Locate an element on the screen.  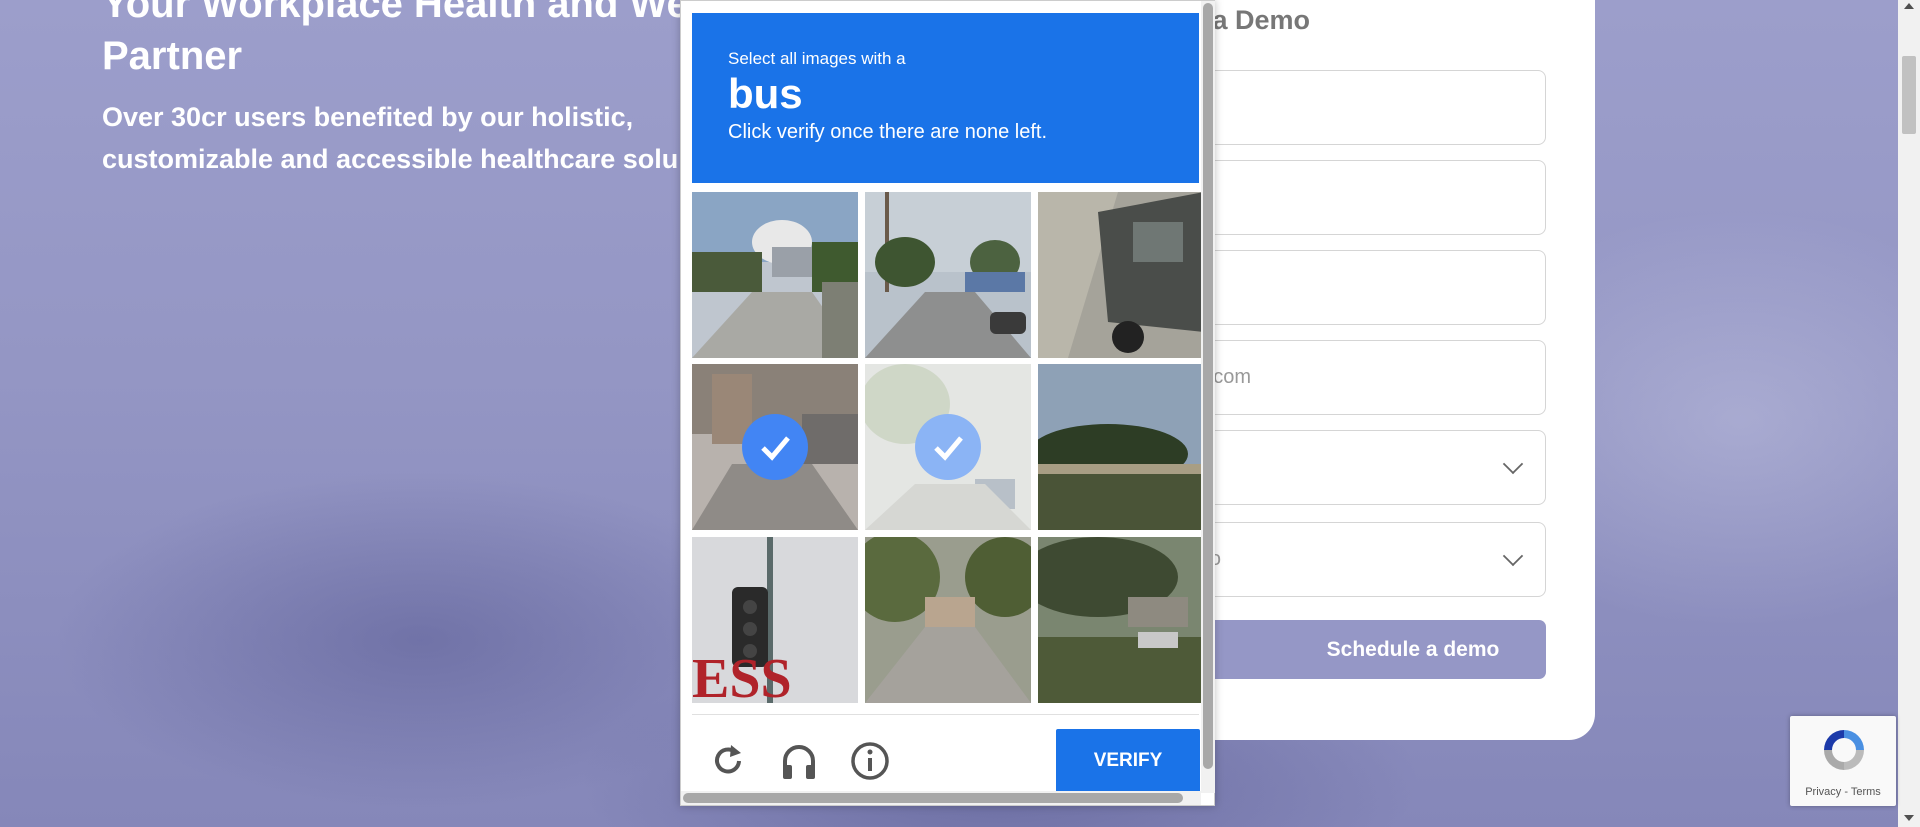
captcha-target: bus is located at coordinates (765, 93).